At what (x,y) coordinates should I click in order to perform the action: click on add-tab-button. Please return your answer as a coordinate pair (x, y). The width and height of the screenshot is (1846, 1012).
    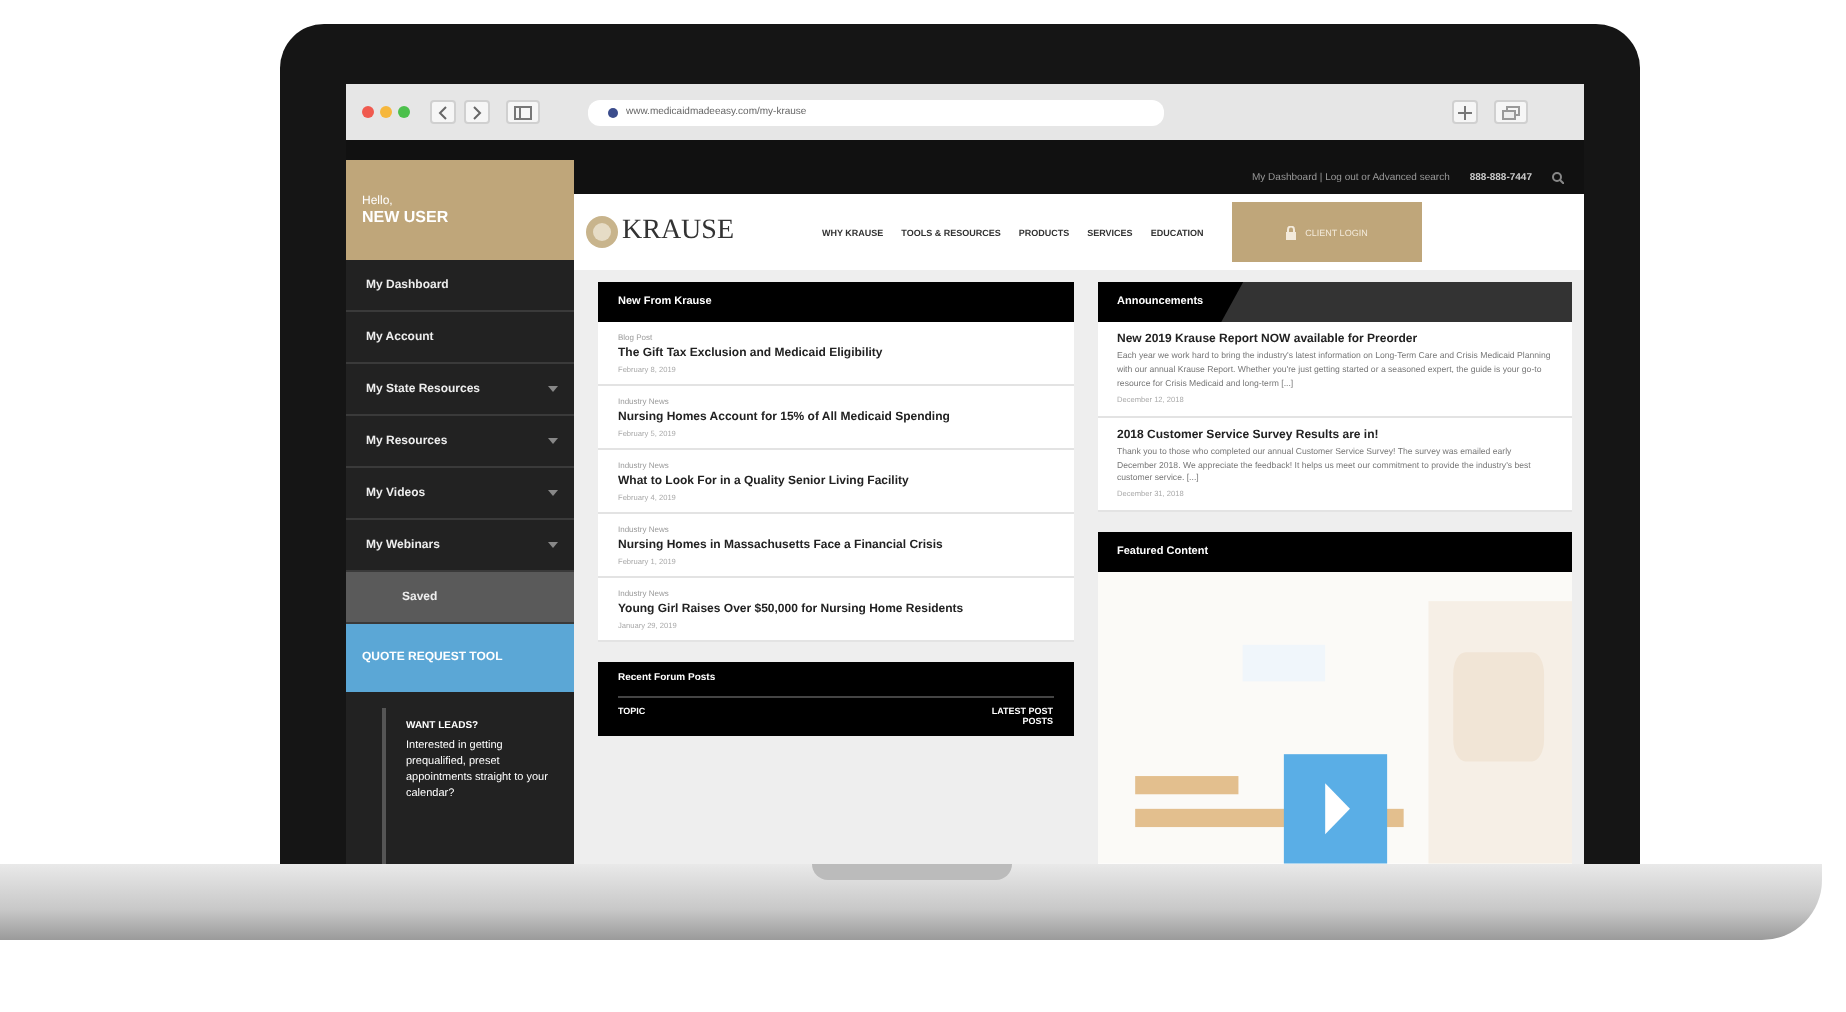
    Looking at the image, I should click on (1465, 112).